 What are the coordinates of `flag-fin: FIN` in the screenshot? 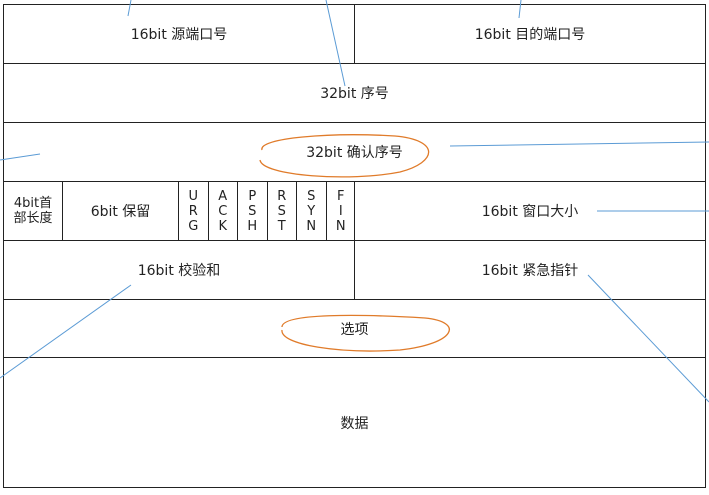 It's located at (340, 211).